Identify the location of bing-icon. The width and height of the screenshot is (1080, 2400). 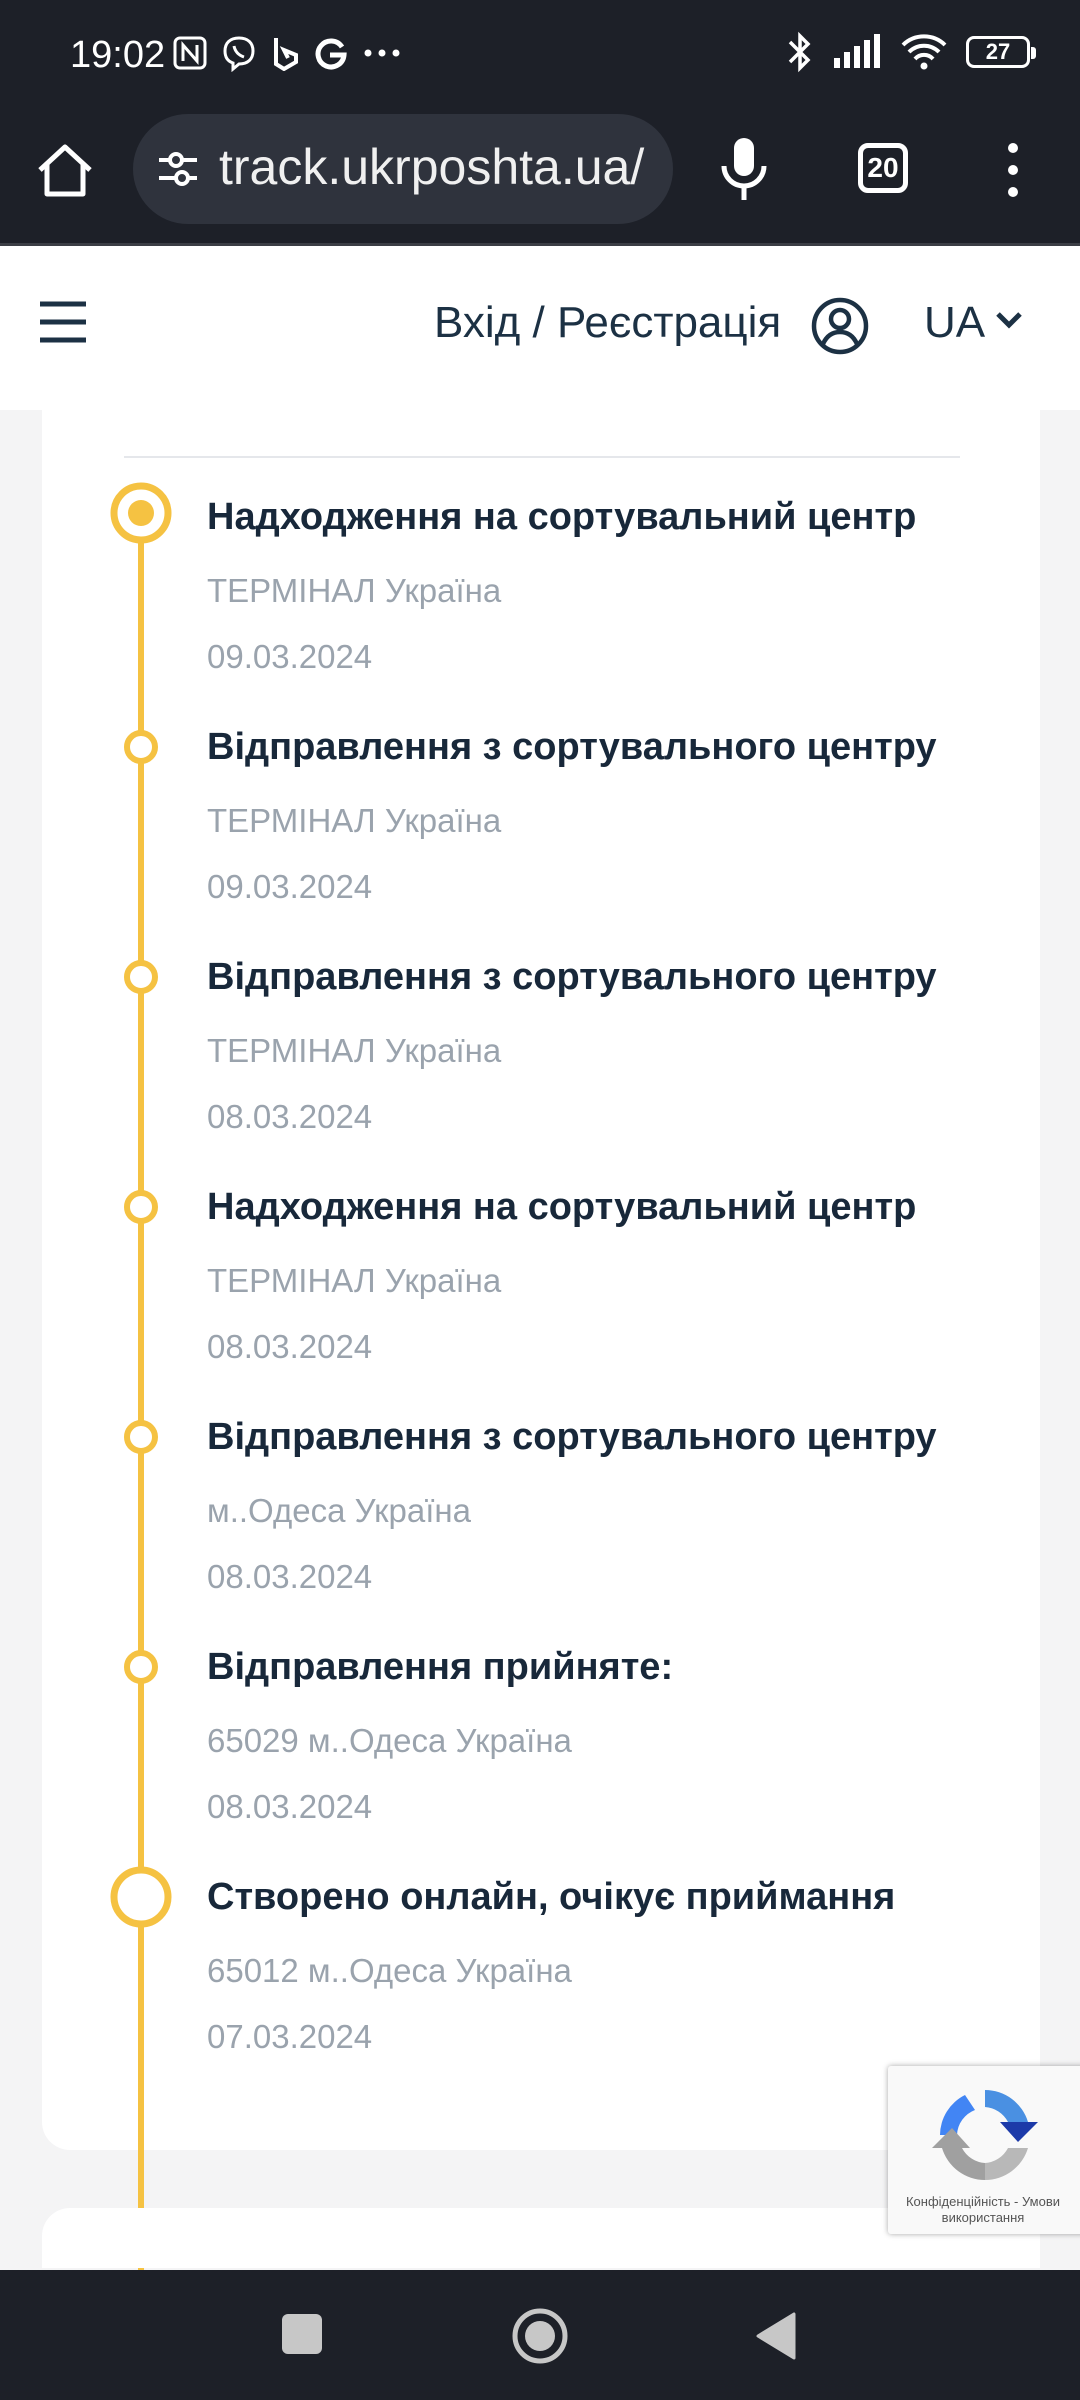
(286, 54).